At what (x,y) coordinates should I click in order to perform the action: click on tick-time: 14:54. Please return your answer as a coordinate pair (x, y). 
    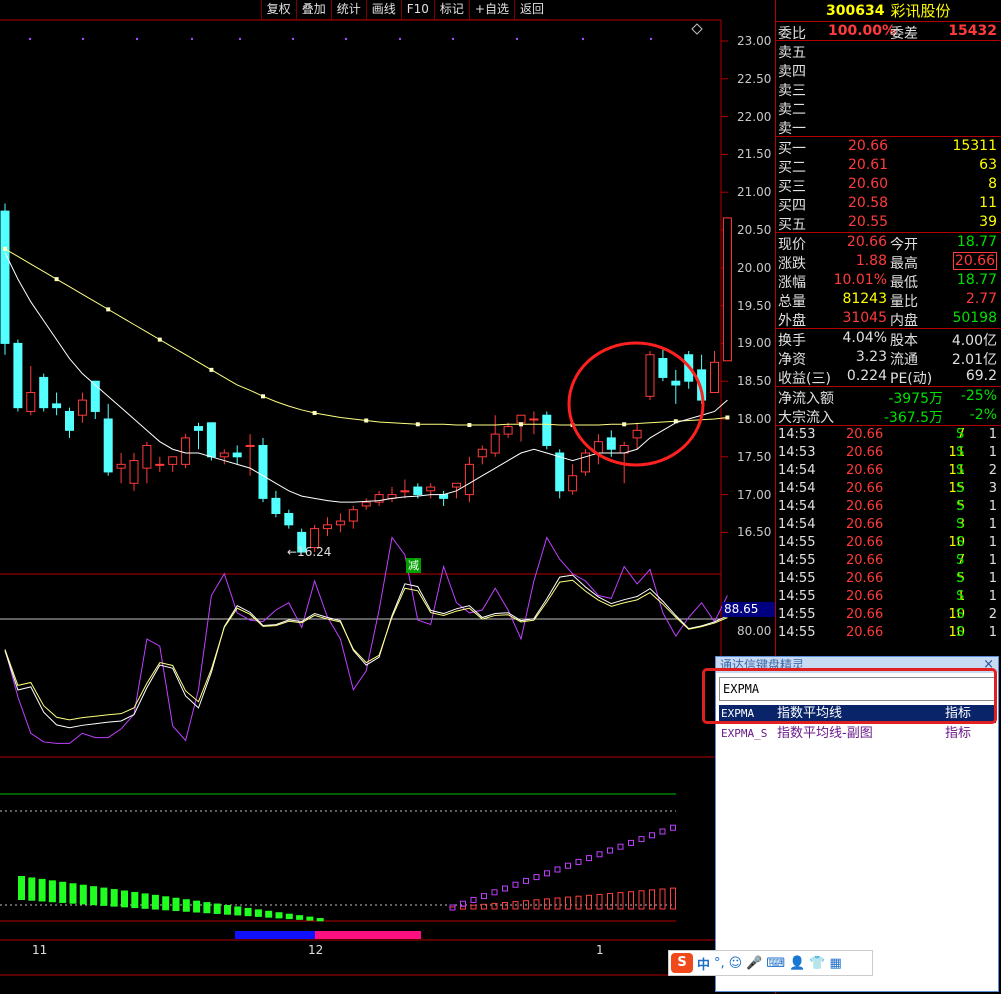
    Looking at the image, I should click on (797, 524).